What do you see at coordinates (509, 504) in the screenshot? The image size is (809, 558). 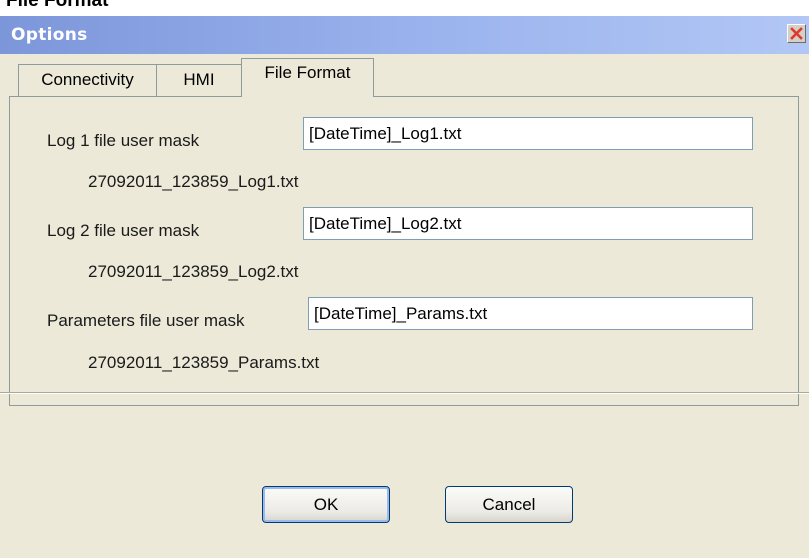 I see `cancel-button: Cancel` at bounding box center [509, 504].